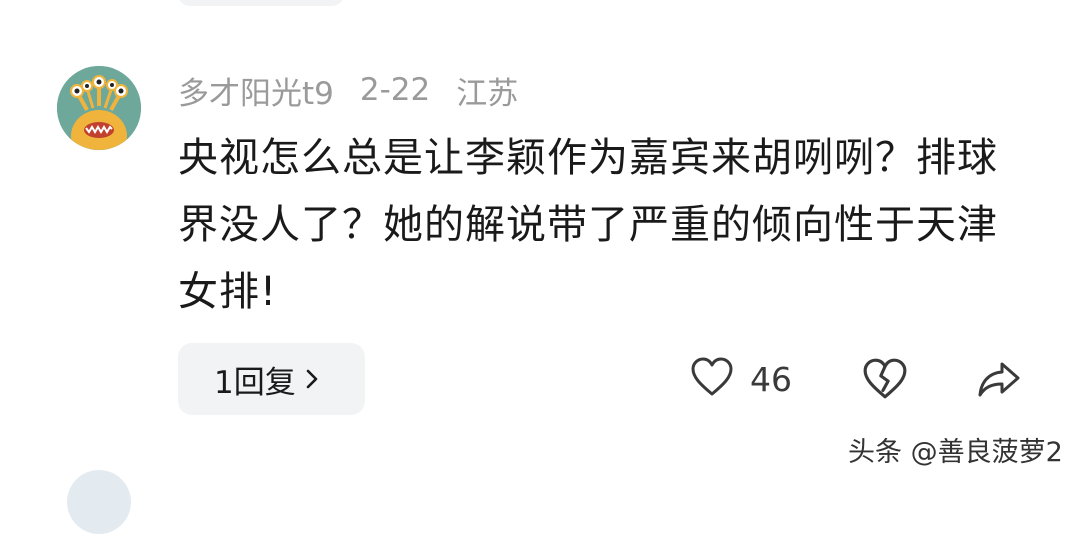 This screenshot has height=534, width=1080. Describe the element at coordinates (255, 382) in the screenshot. I see `reply-count-label: 1回复` at that location.